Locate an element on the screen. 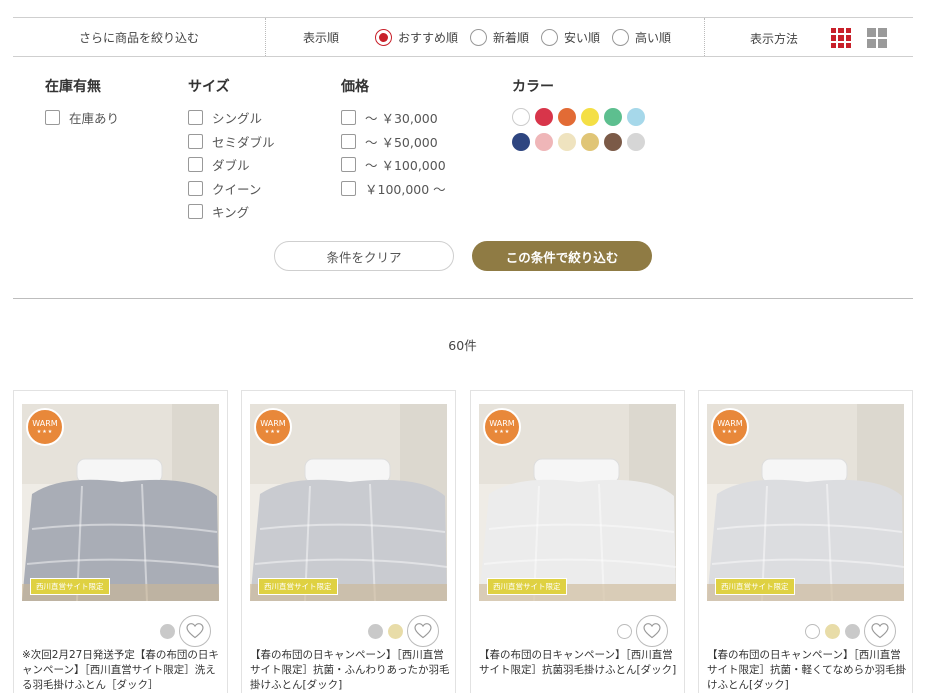 Image resolution: width=925 pixels, height=693 pixels. warm-badge-label: WARM is located at coordinates (730, 423).